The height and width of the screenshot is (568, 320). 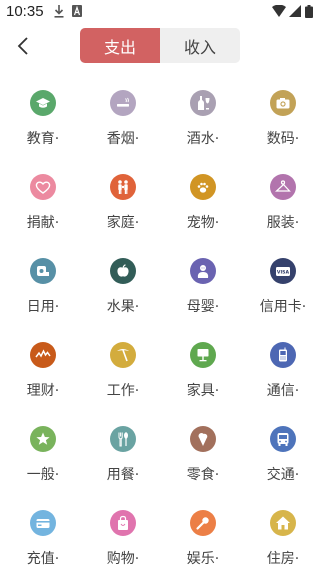 What do you see at coordinates (203, 139) in the screenshot?
I see `category-label: 酒水·` at bounding box center [203, 139].